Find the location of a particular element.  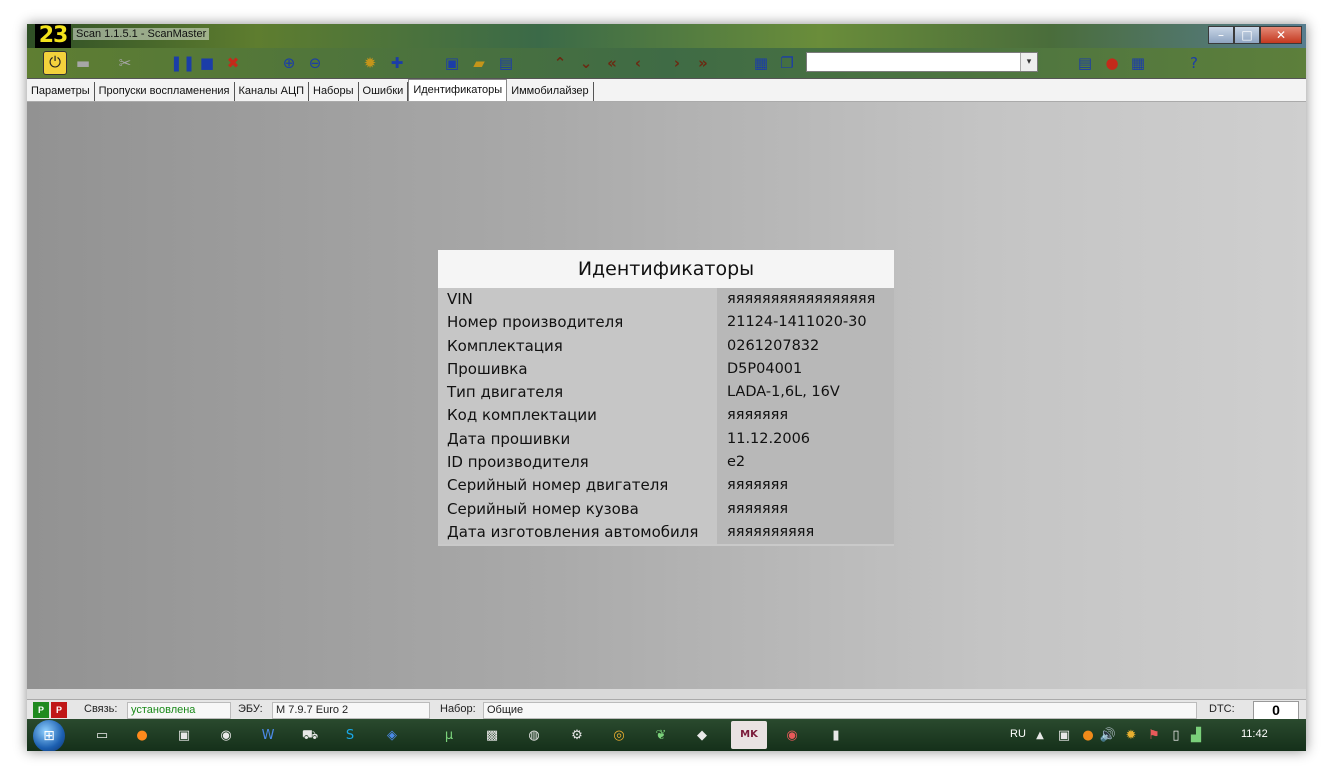

tab-sets: Наборы is located at coordinates (334, 91).